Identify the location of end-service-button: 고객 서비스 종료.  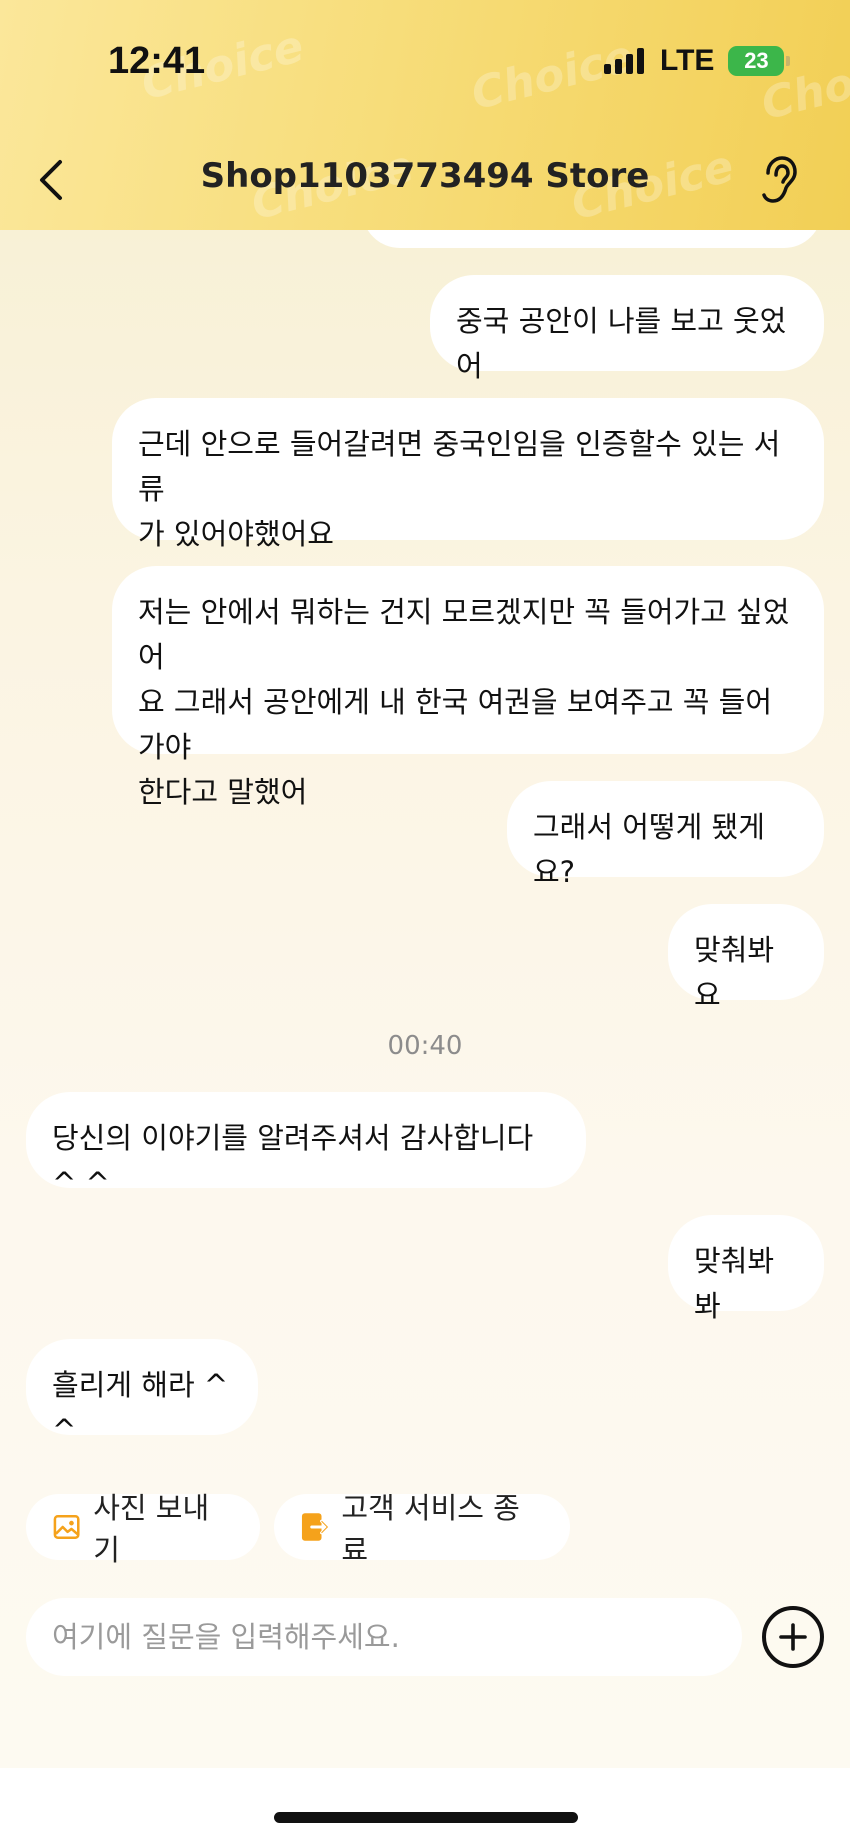
(422, 1529).